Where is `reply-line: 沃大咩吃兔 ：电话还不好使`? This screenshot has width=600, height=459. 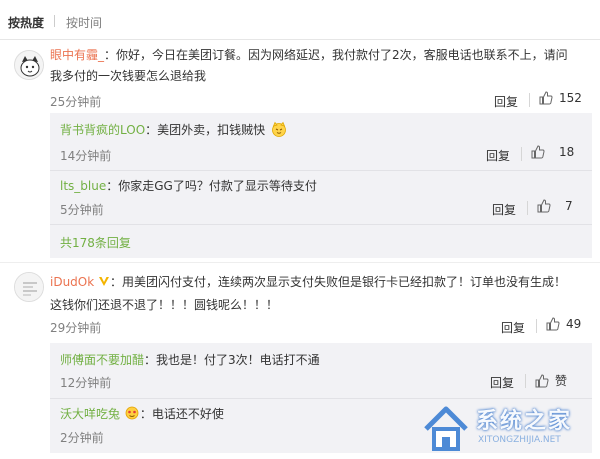
reply-line: 沃大咩吃兔 ：电话还不好使 is located at coordinates (142, 414).